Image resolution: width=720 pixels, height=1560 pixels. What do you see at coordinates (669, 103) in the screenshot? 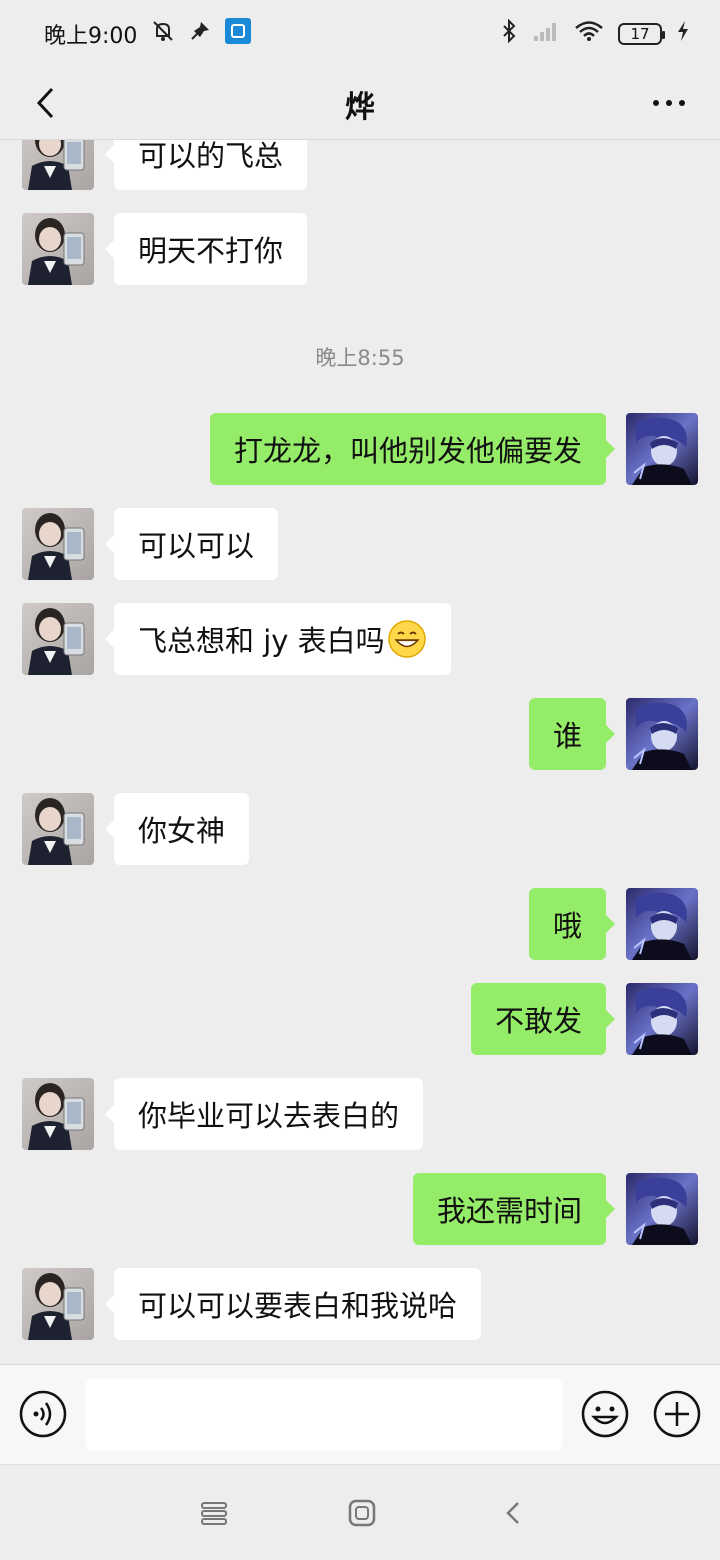
I see `more-dots-icon` at bounding box center [669, 103].